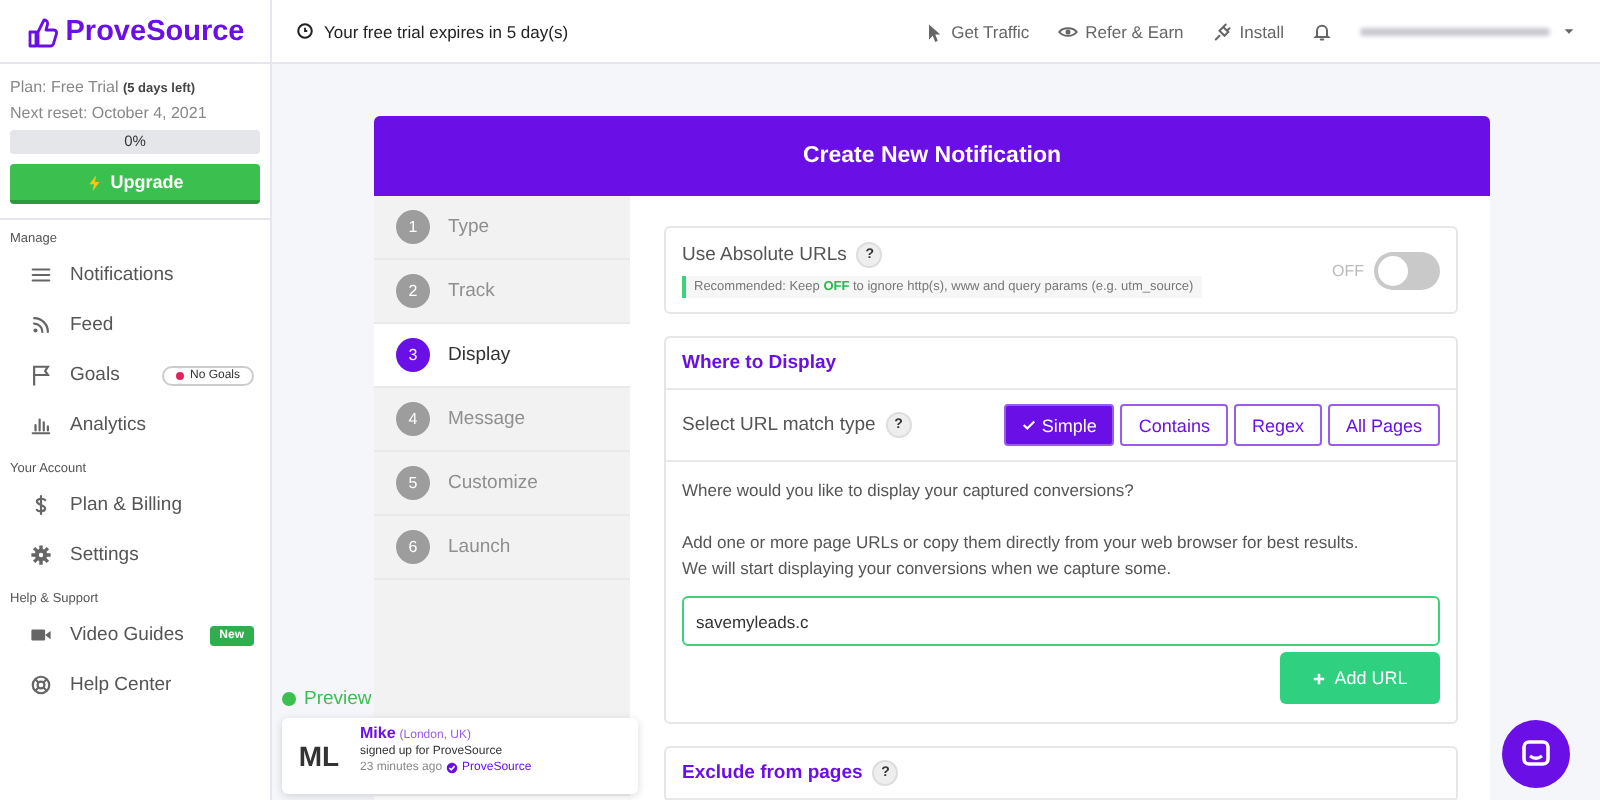  I want to click on caret-icon, so click(1569, 31).